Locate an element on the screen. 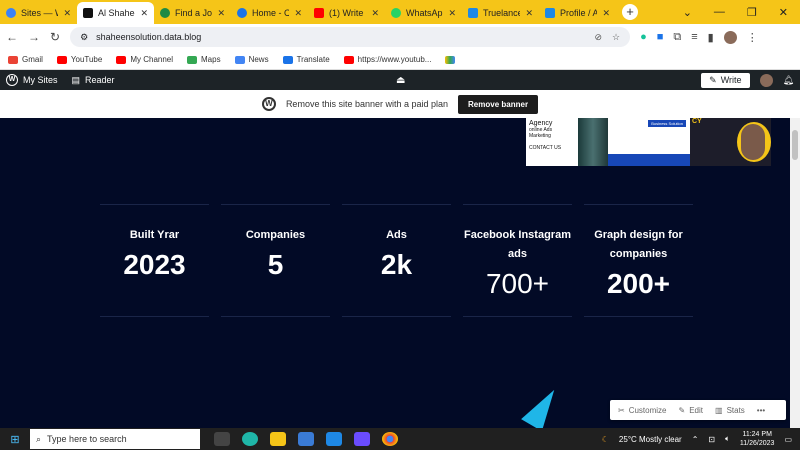 The width and height of the screenshot is (800, 450). profile-avatar is located at coordinates (730, 37).